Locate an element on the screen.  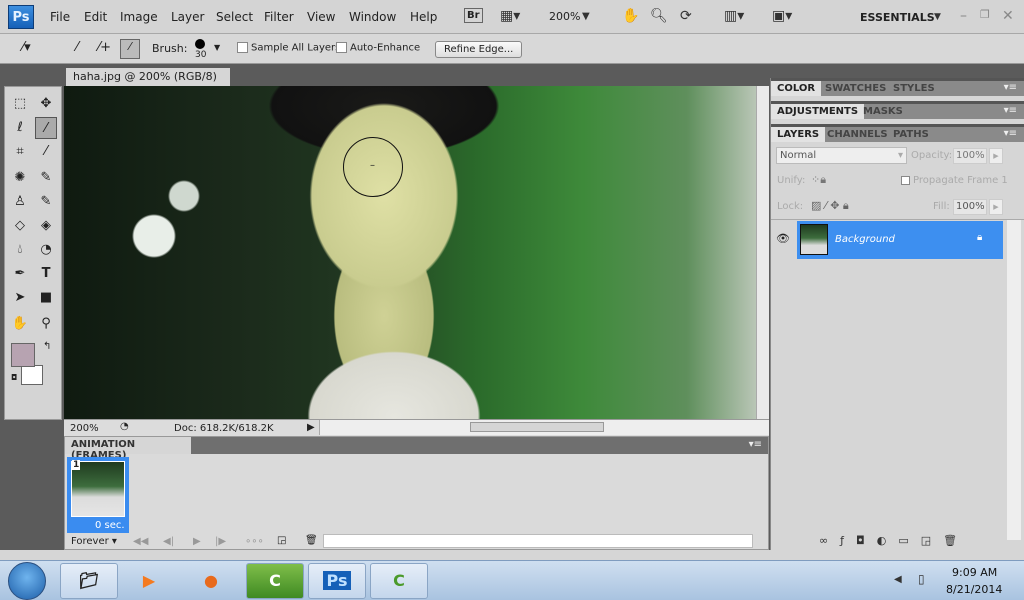
duplicate-frame-icon: ◲ is located at coordinates (281, 540).